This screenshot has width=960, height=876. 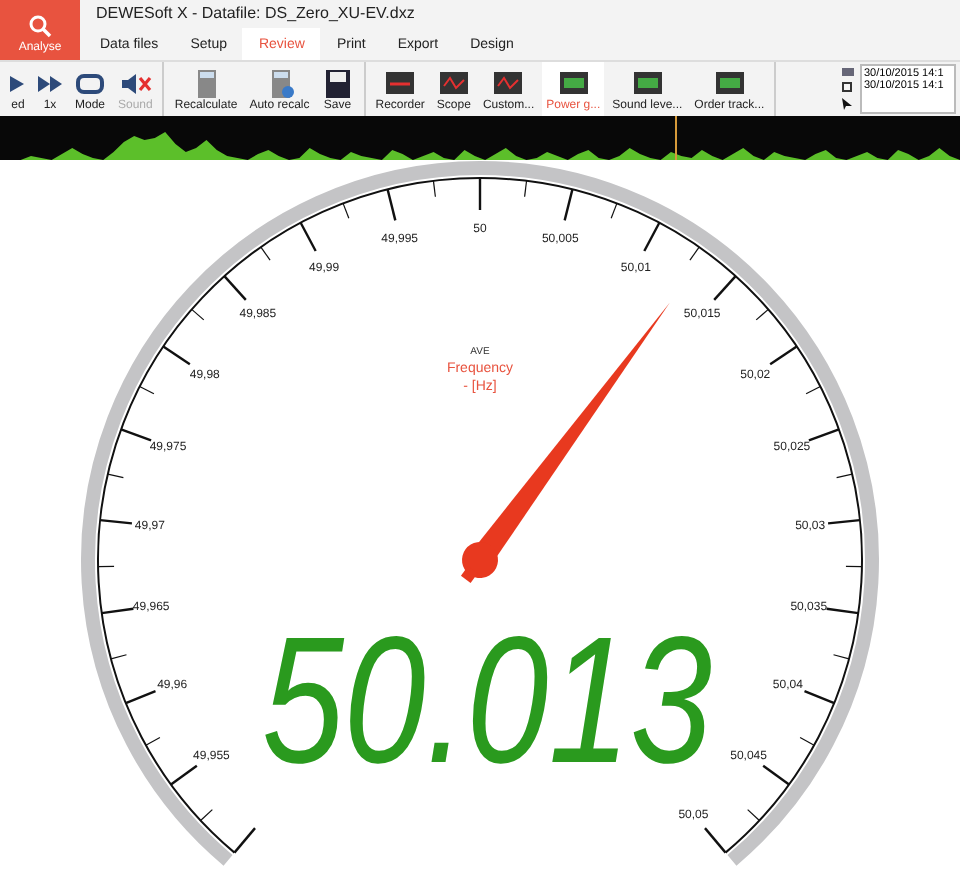 I want to click on list-icon, so click(x=848, y=71).